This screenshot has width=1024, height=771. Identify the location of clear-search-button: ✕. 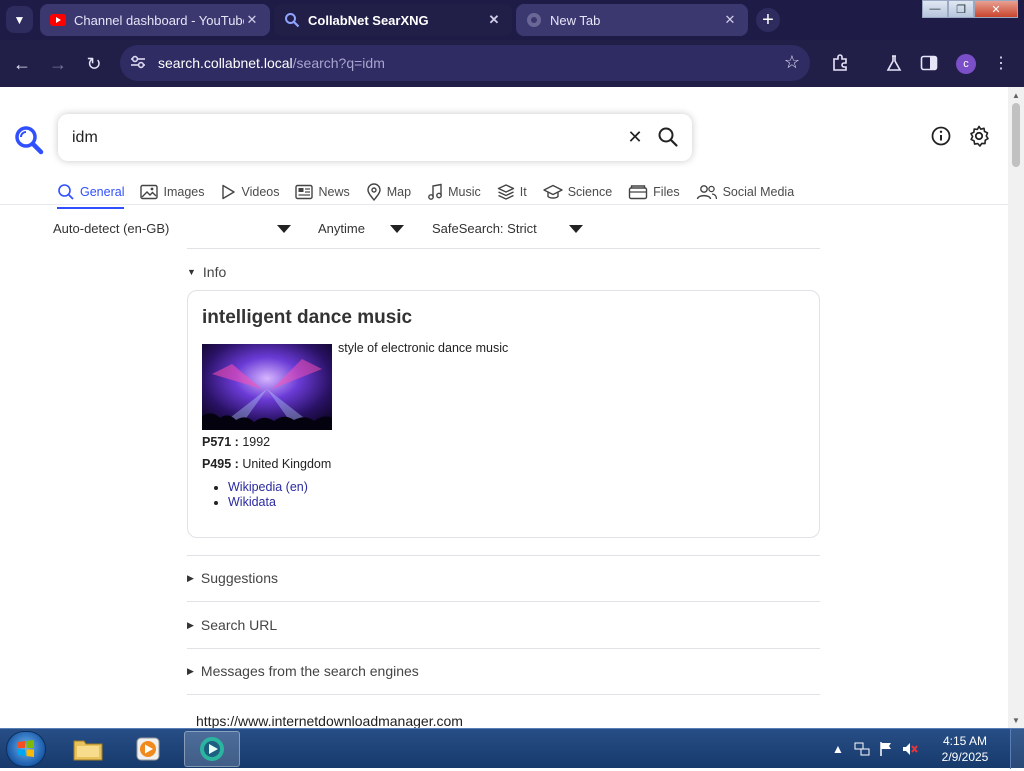
(635, 137).